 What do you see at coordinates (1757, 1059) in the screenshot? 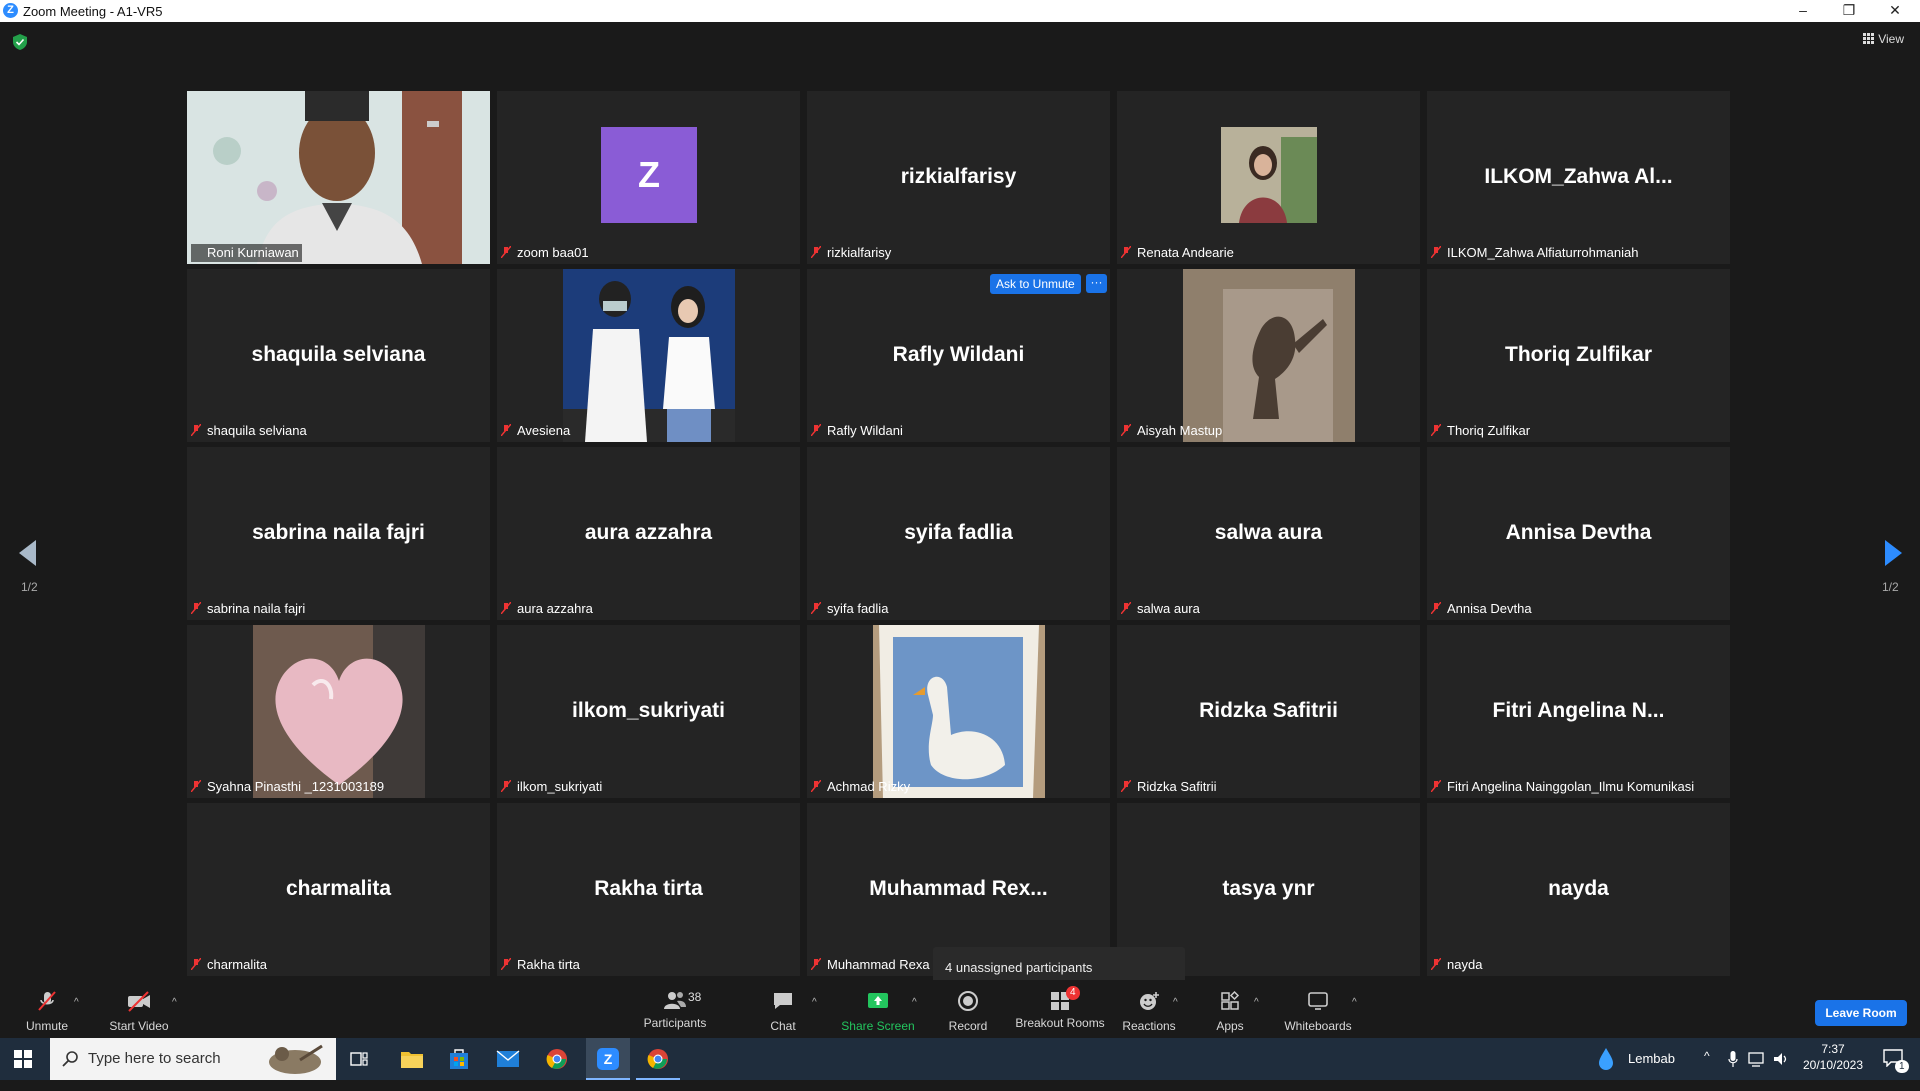
I see `network-icon` at bounding box center [1757, 1059].